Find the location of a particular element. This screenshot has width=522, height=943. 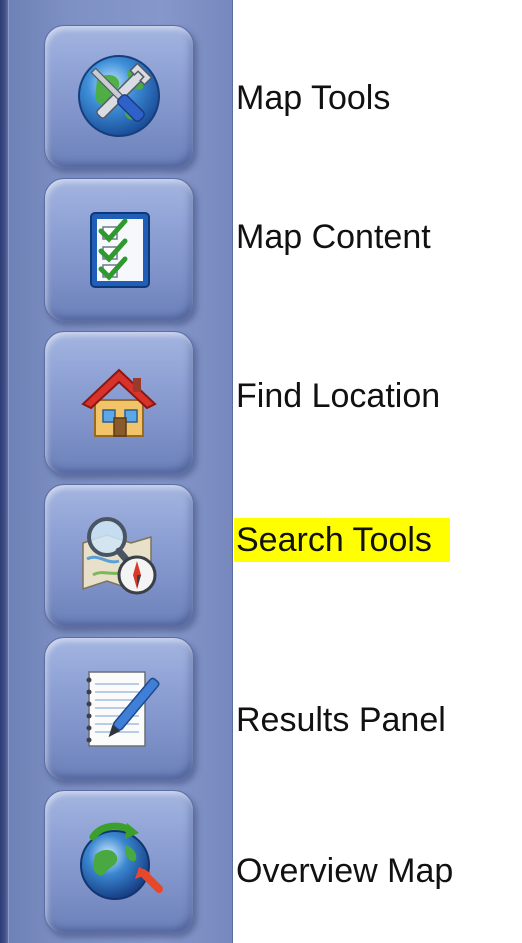

results-panel-button is located at coordinates (119, 709).